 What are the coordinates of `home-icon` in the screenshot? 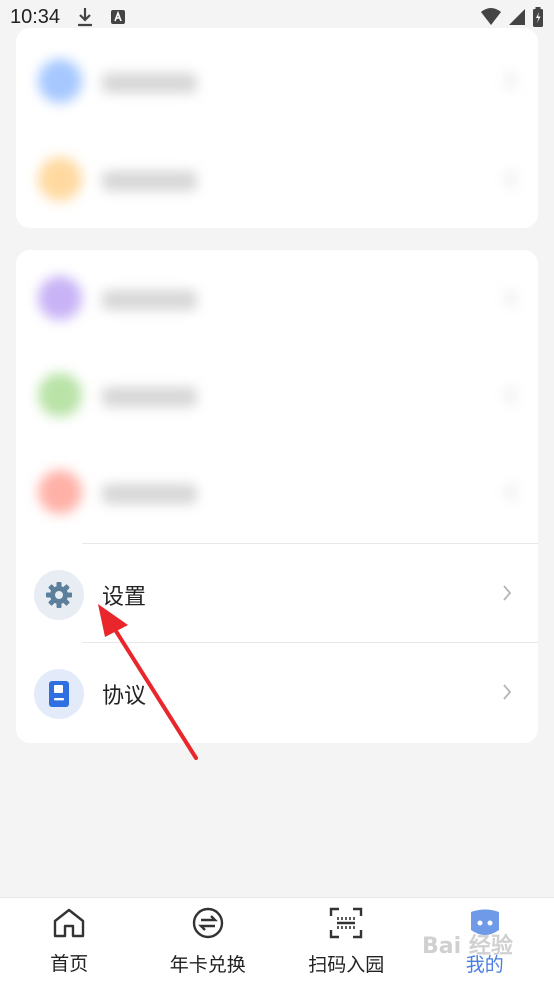 It's located at (69, 925).